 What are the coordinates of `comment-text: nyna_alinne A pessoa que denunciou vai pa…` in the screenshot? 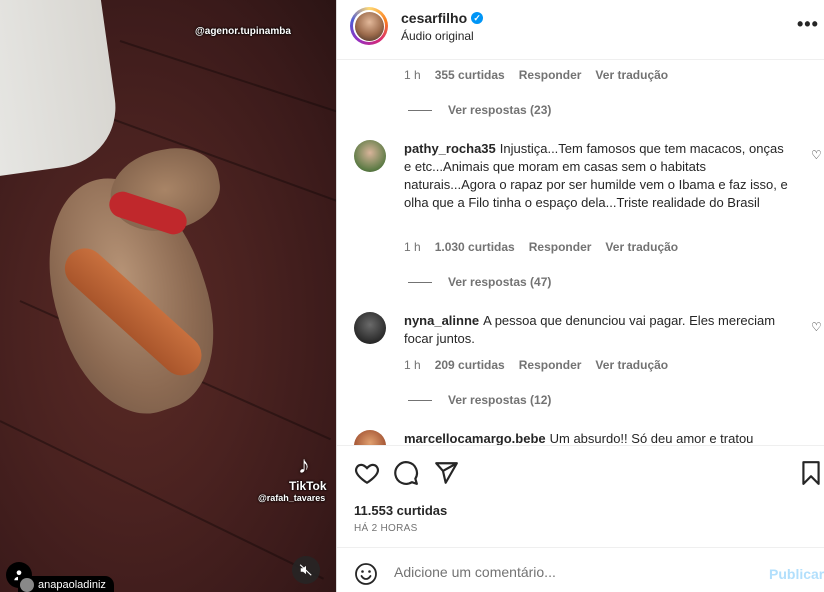 It's located at (599, 330).